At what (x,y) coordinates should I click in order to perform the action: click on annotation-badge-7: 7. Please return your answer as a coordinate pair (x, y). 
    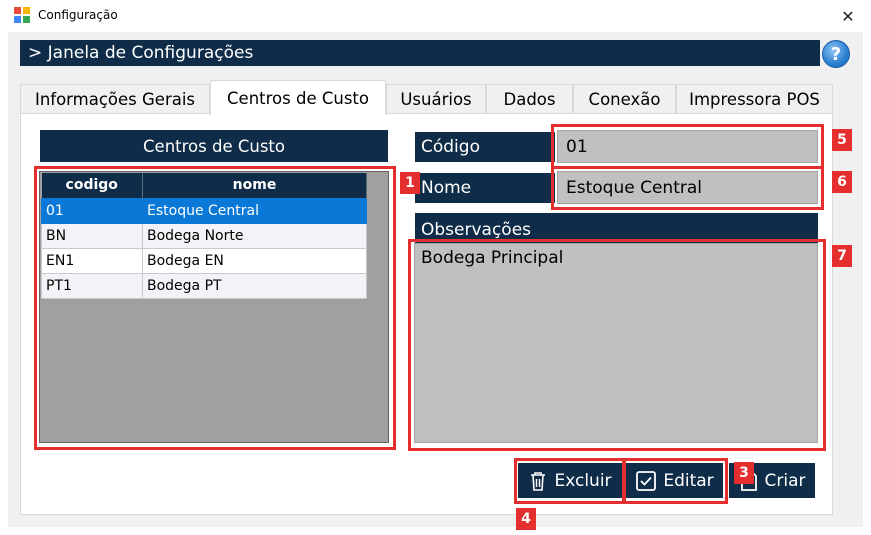
    Looking at the image, I should click on (842, 256).